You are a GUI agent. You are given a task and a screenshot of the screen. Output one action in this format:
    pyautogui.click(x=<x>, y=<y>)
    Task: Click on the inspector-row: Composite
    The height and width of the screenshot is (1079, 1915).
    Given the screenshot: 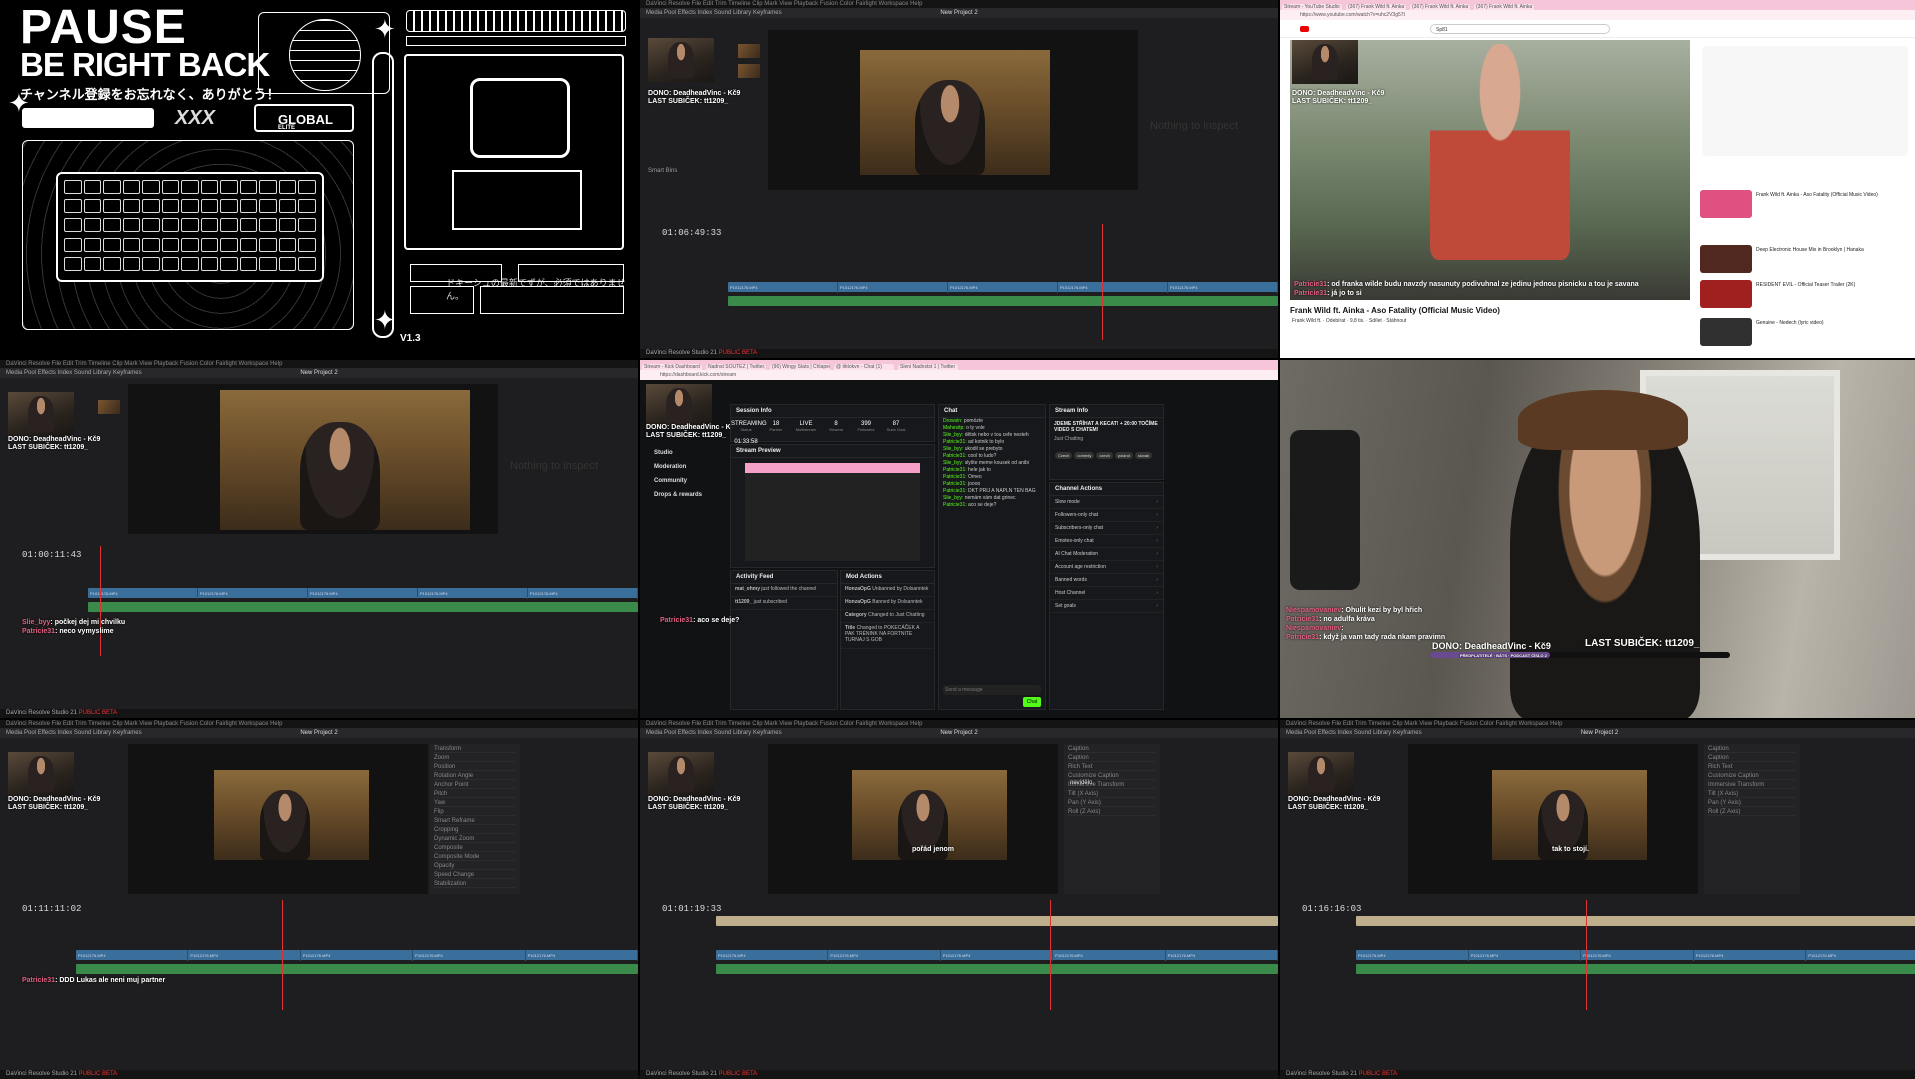 What is the action you would take?
    pyautogui.click(x=475, y=848)
    